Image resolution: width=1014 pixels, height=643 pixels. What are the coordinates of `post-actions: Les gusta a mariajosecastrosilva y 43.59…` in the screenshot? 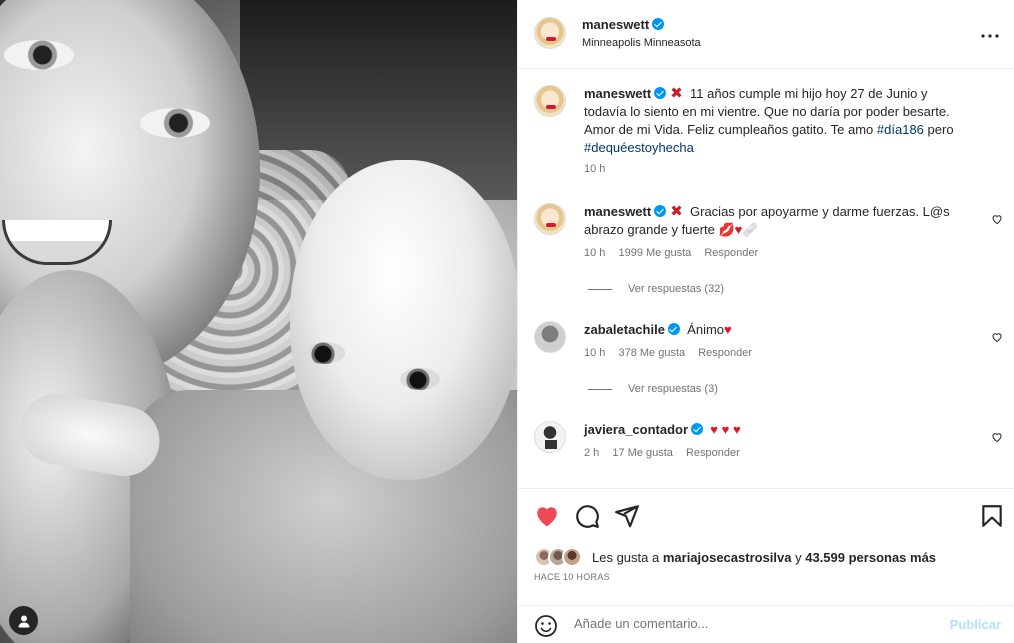 It's located at (766, 565).